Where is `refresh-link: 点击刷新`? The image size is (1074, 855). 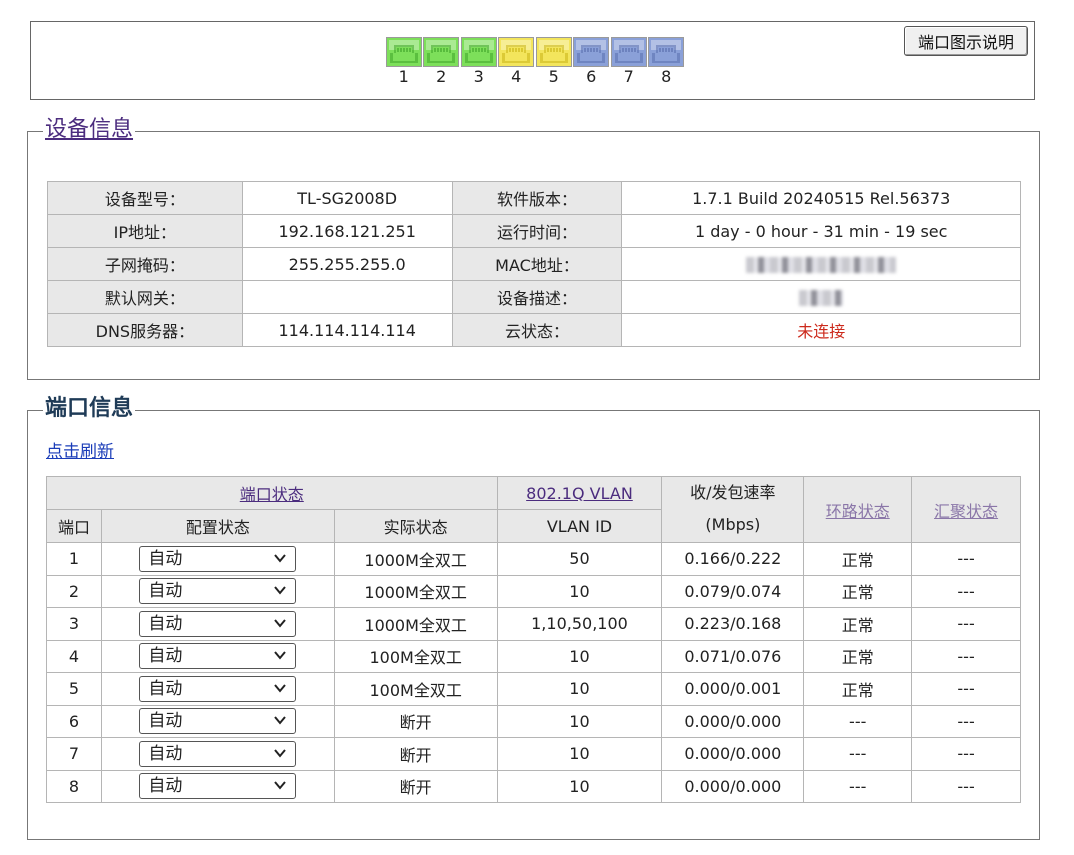
refresh-link: 点击刷新 is located at coordinates (80, 449).